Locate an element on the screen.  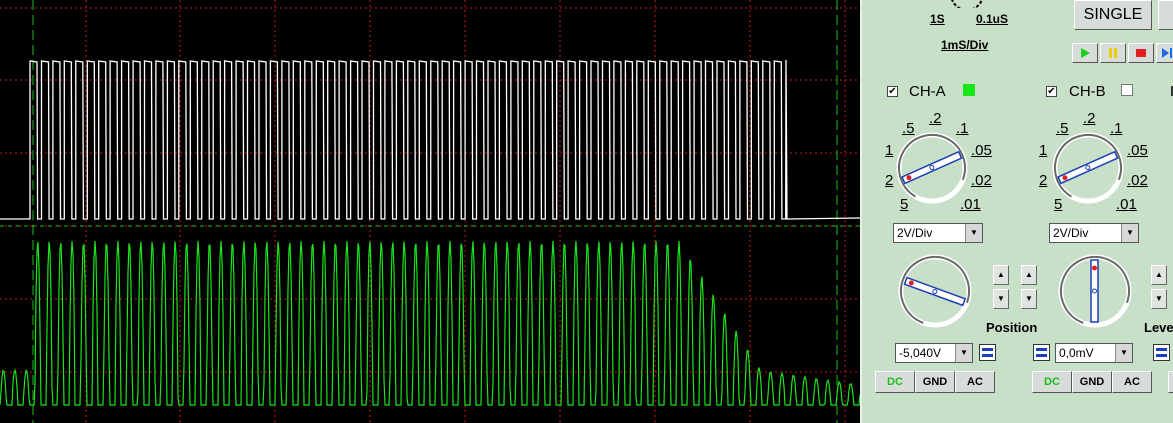
ch-b-volts-select: 2V/Div ▼ is located at coordinates (1094, 233).